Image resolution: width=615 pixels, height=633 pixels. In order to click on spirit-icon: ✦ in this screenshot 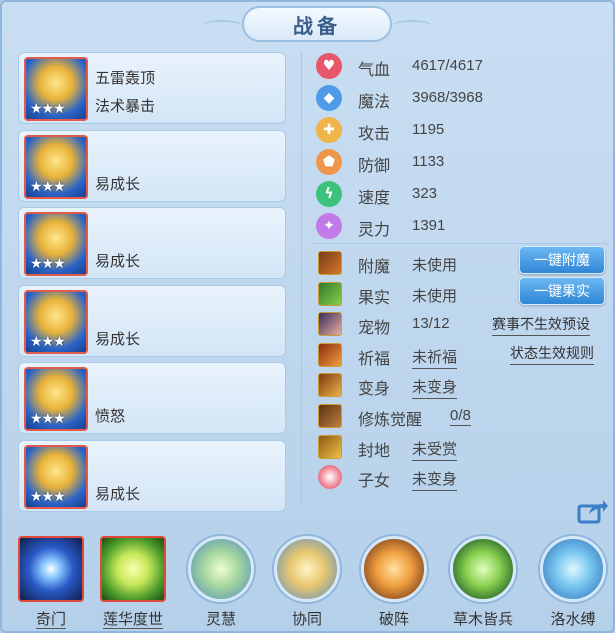, I will do `click(329, 226)`.